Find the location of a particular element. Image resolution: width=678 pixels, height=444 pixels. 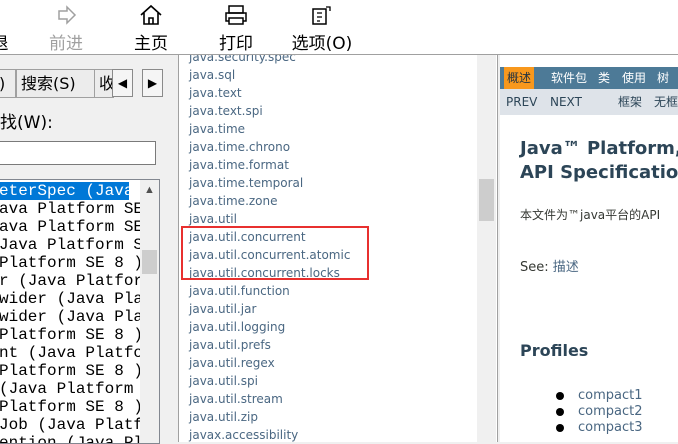

nav-overview: 概述 is located at coordinates (519, 78).